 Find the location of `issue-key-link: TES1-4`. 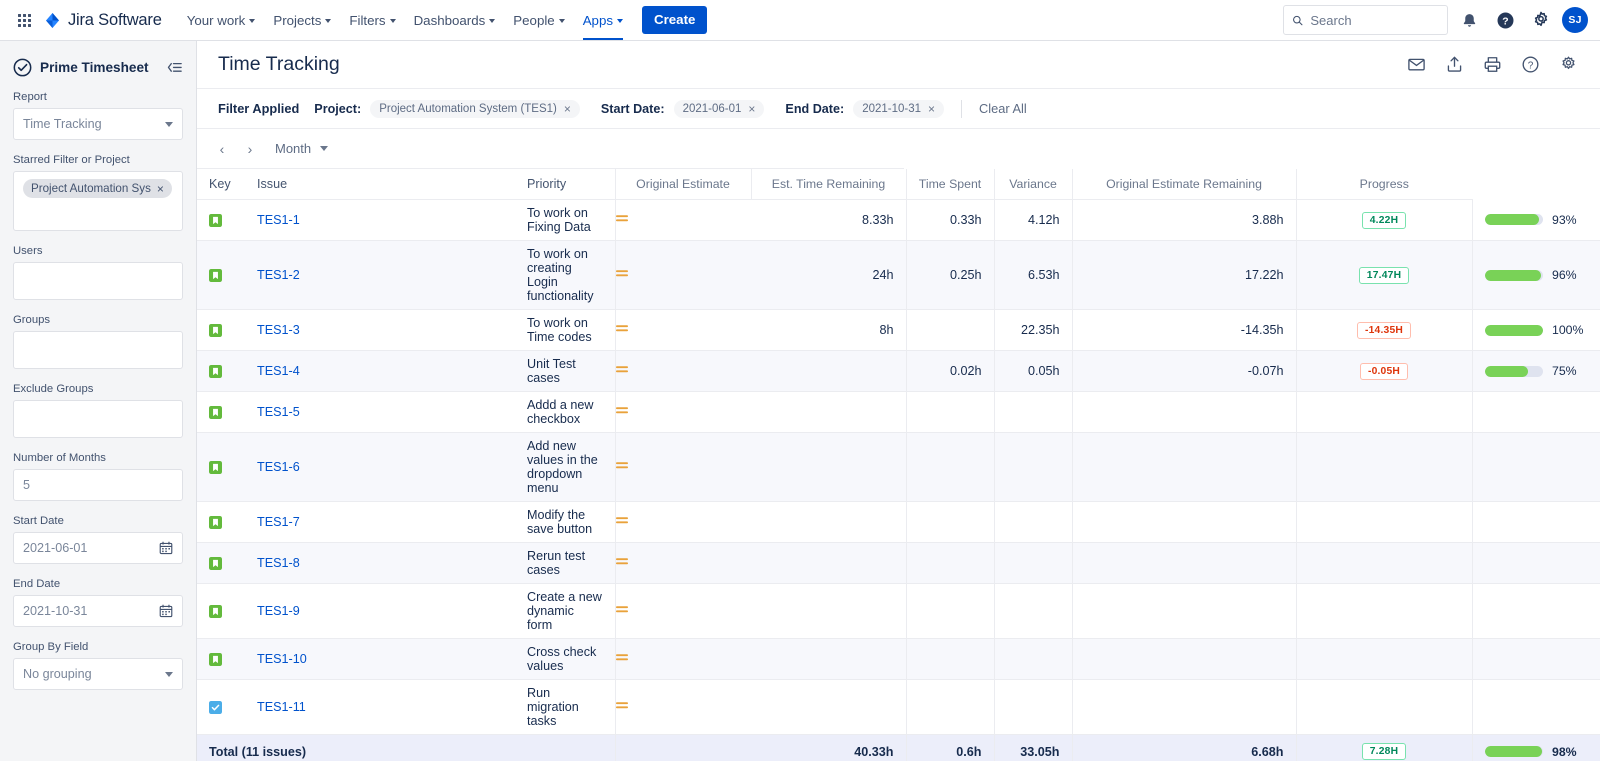

issue-key-link: TES1-4 is located at coordinates (278, 371).